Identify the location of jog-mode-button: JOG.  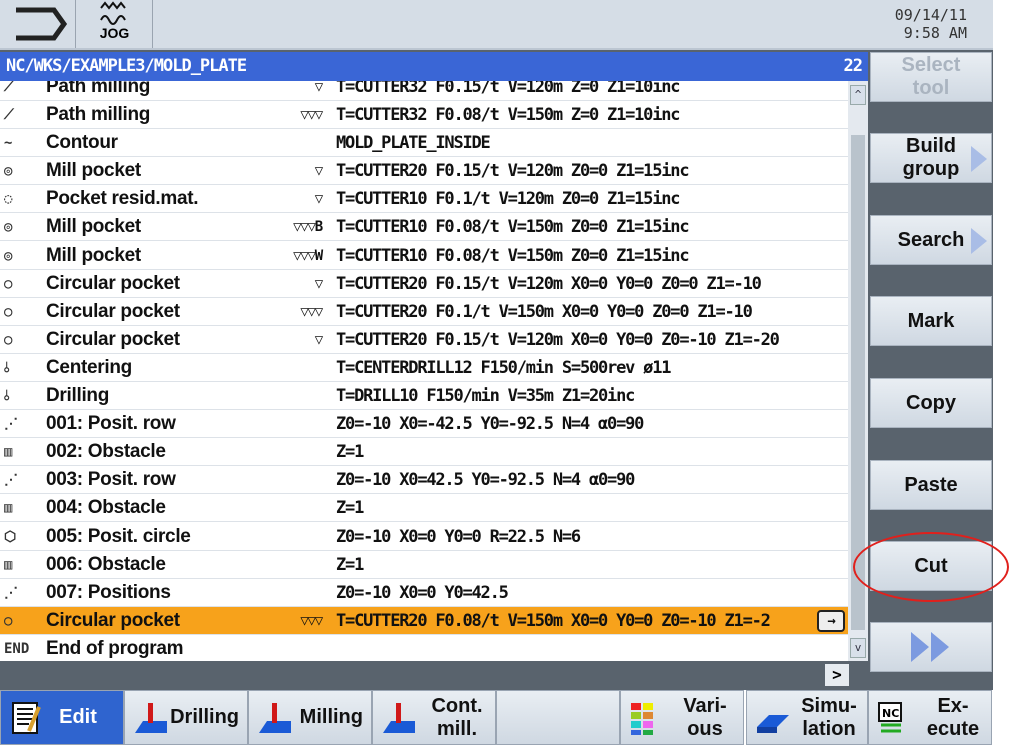
(115, 24).